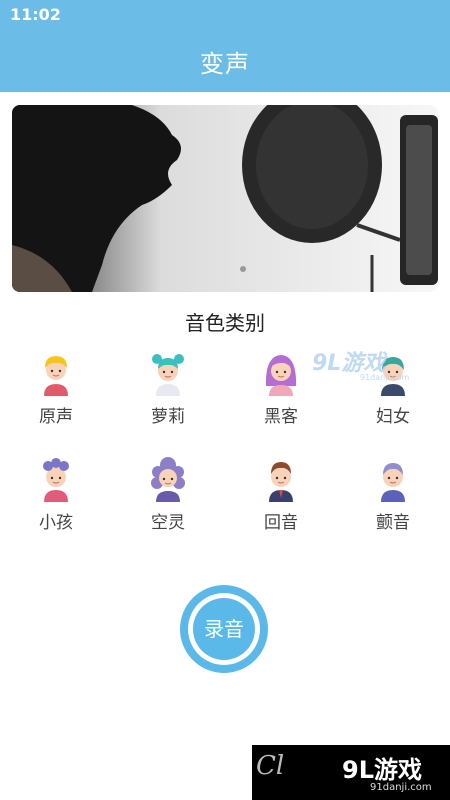 This screenshot has width=450, height=800. I want to click on voice-label: 回音, so click(281, 523).